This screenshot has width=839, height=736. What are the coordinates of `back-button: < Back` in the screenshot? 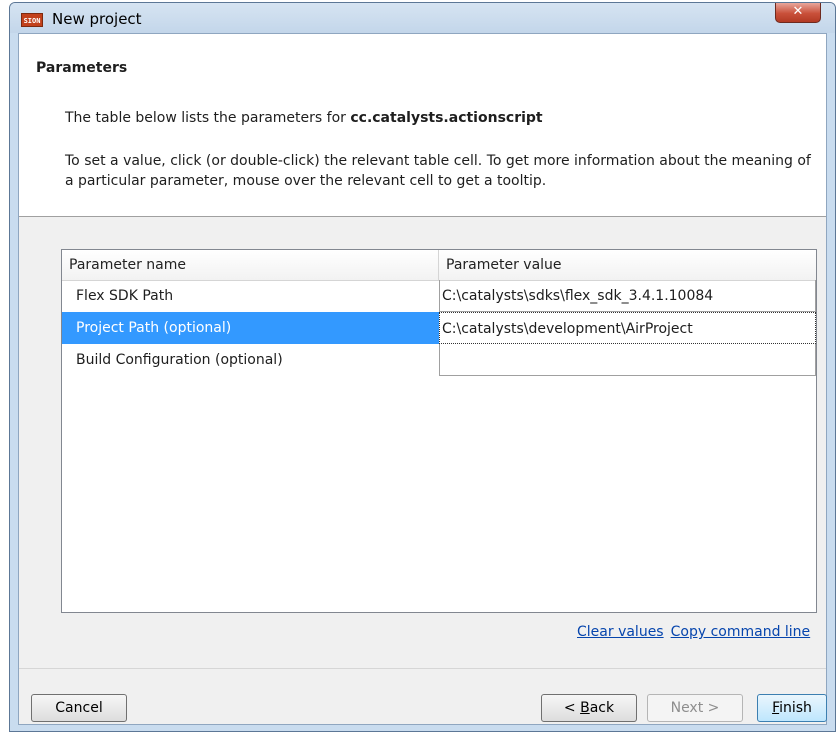 It's located at (589, 708).